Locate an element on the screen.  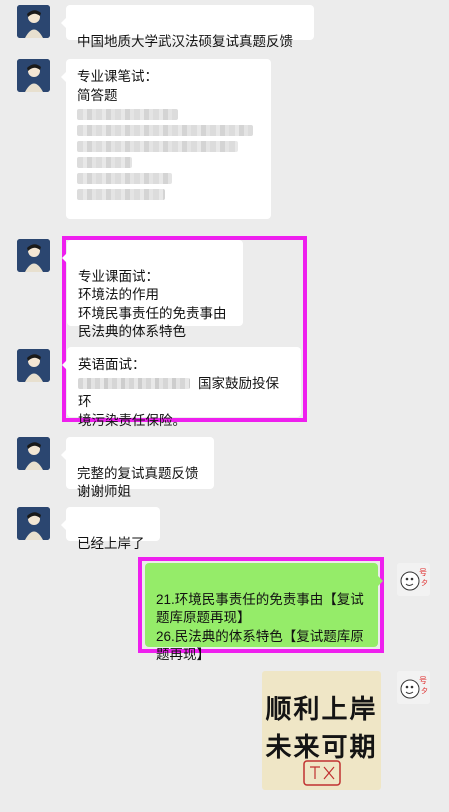
message-text: 境污染责任保险。 is located at coordinates (132, 420).